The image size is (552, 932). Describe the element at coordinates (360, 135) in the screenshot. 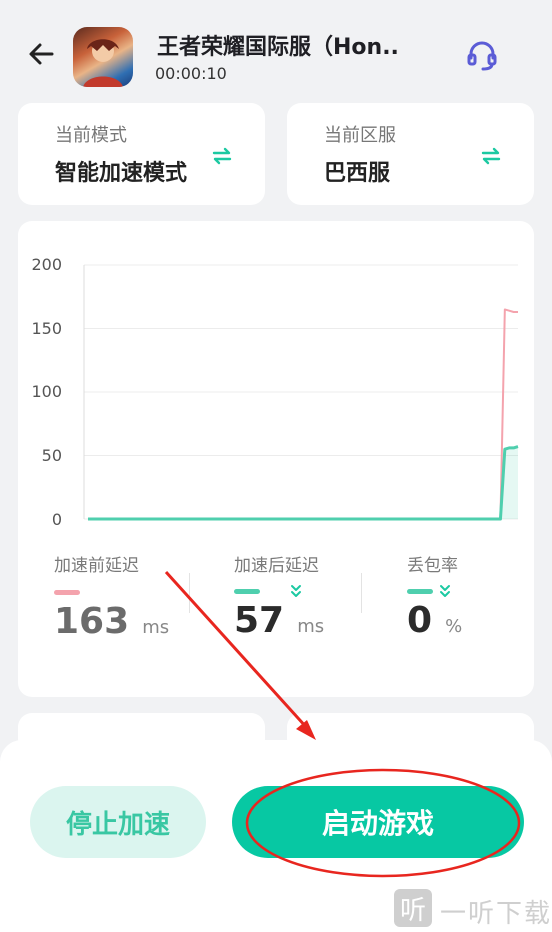

I see `region-label: 当前区服` at that location.